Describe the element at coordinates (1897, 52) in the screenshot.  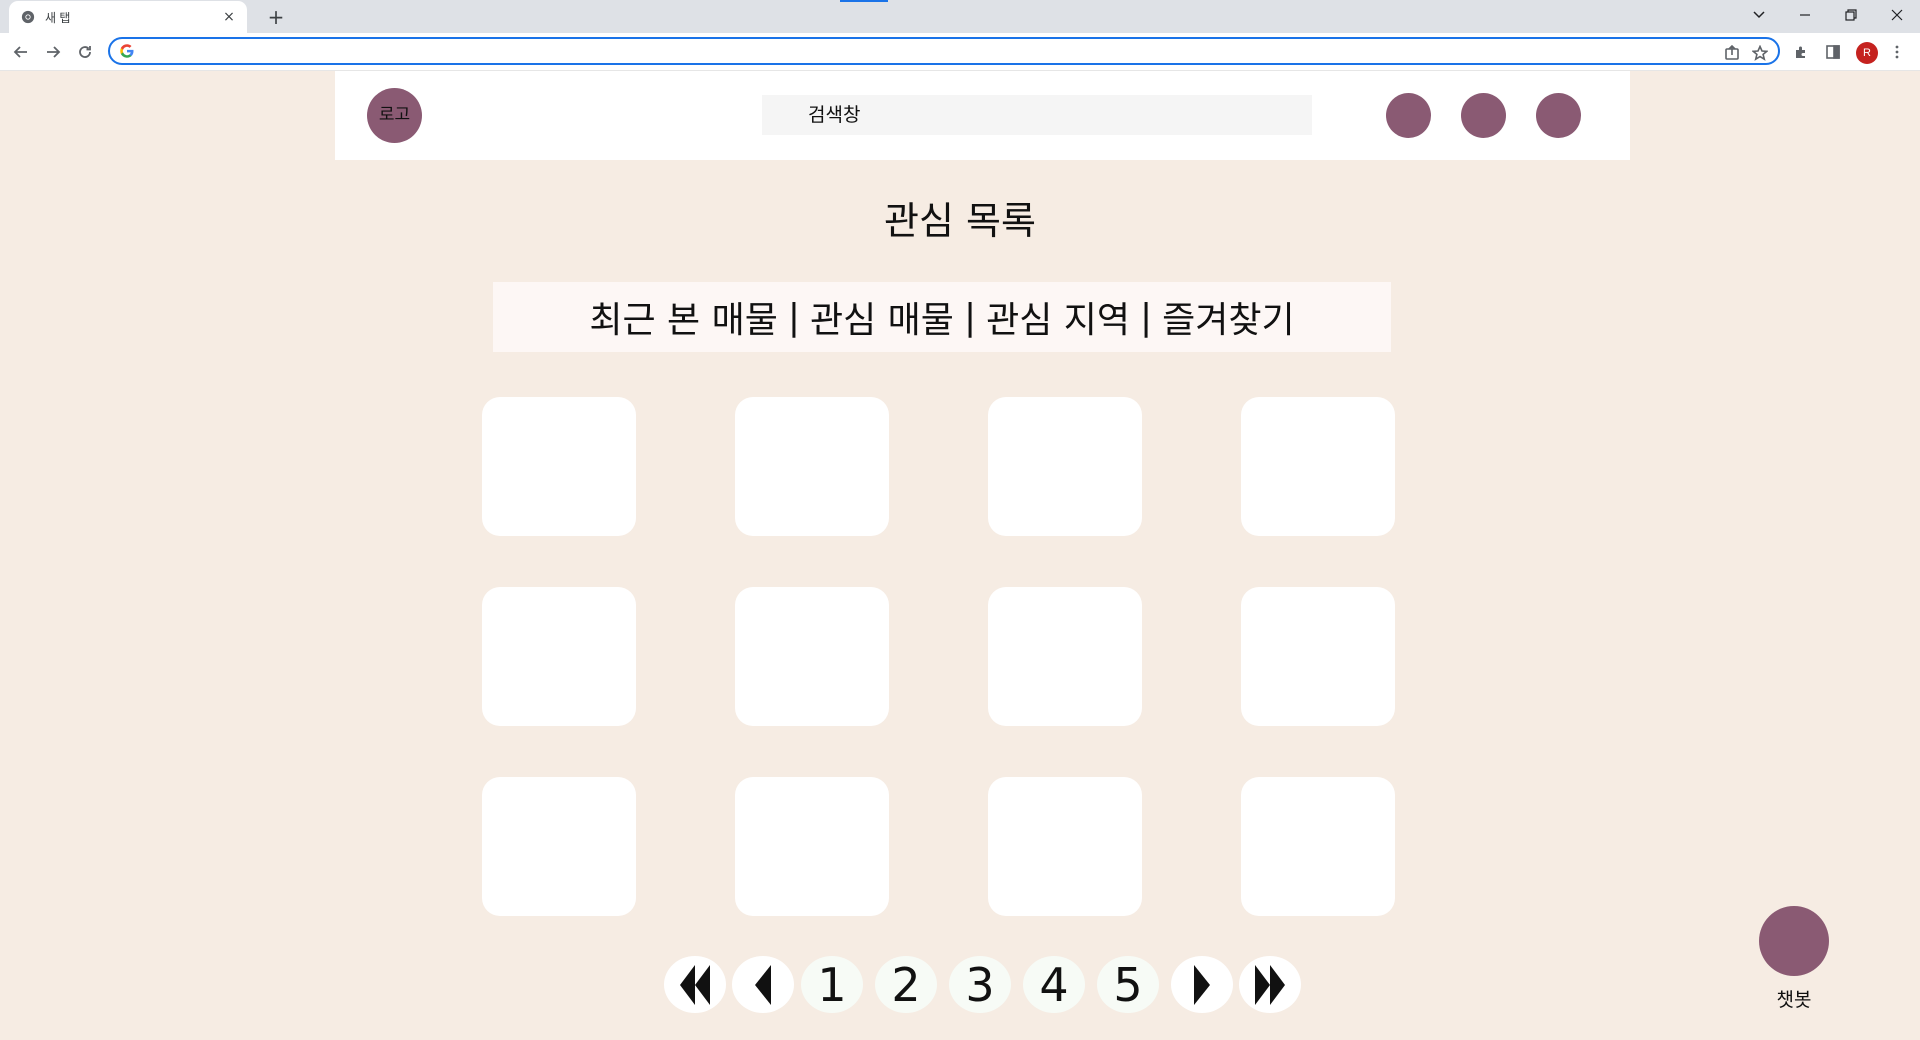
I see `more-menu-icon` at that location.